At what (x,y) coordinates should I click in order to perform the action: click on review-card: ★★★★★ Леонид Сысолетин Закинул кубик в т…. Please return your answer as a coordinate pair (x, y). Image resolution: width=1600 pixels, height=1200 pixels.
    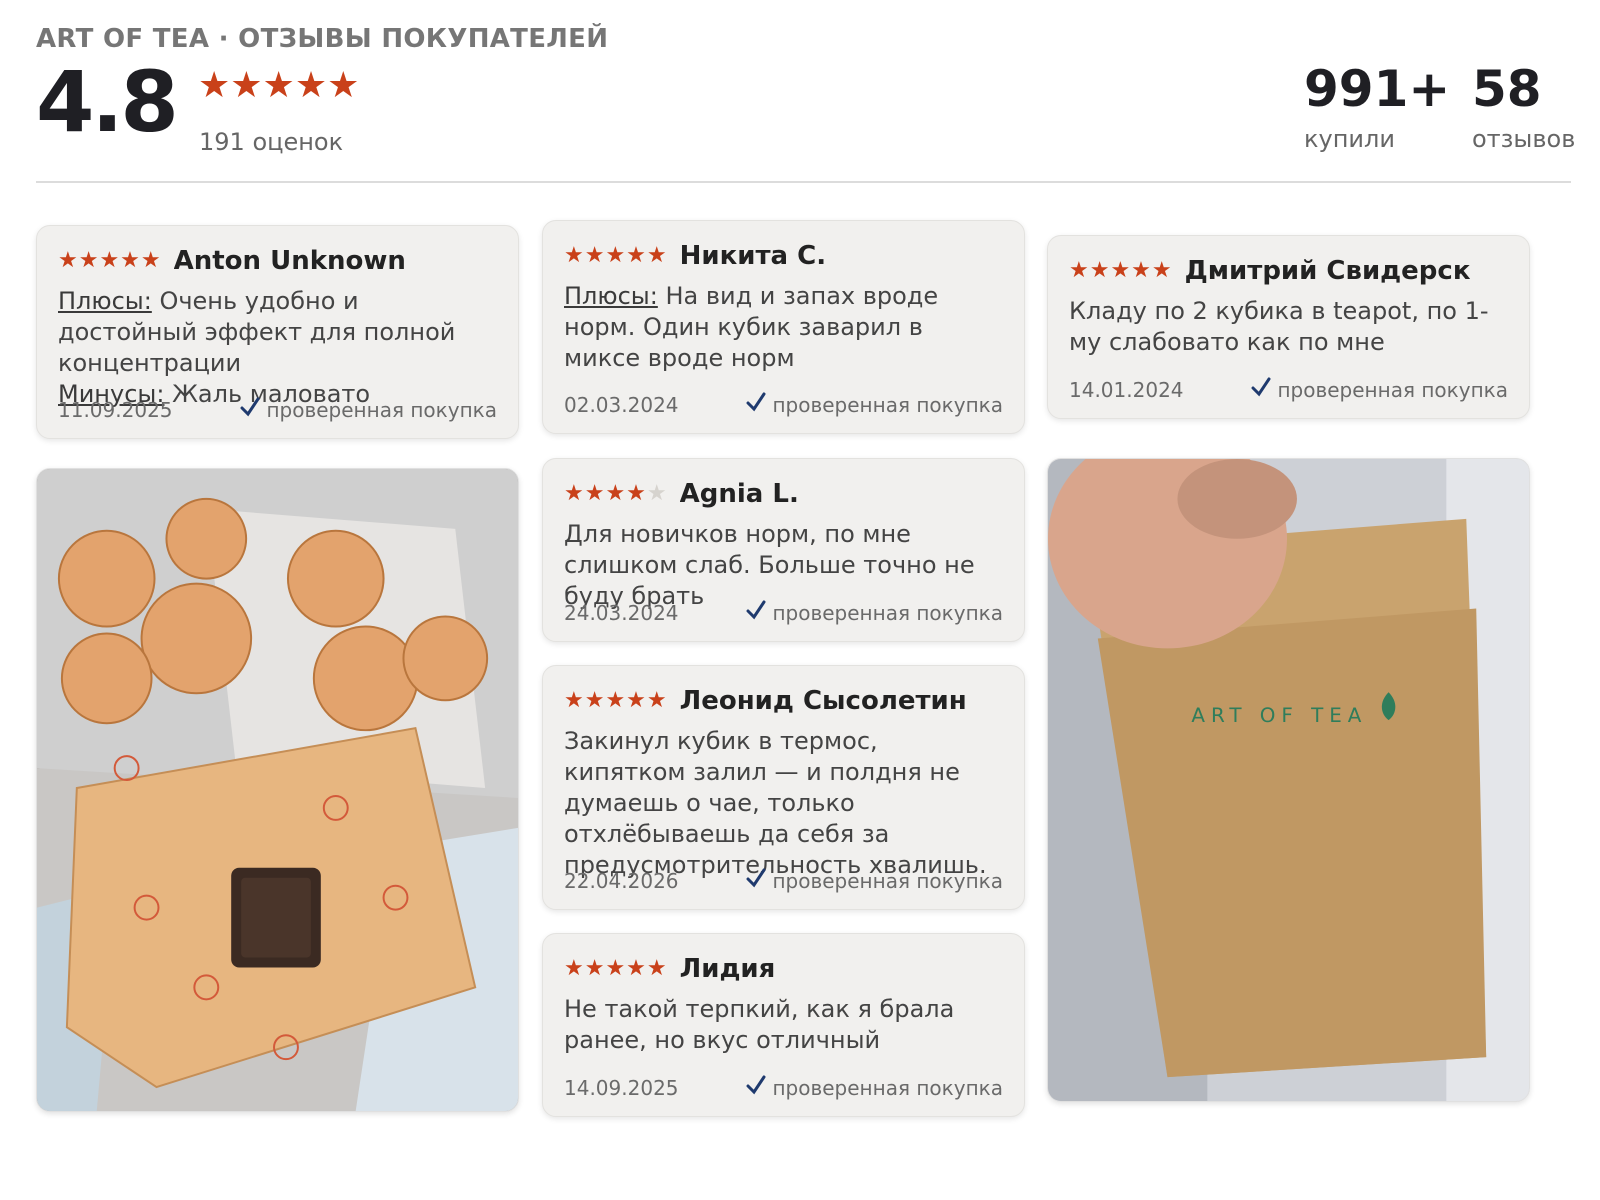
    Looking at the image, I should click on (783, 787).